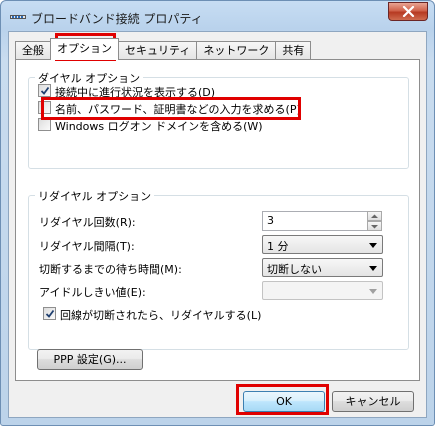 Image resolution: width=435 pixels, height=426 pixels. I want to click on chevron-down-icon, so click(374, 227).